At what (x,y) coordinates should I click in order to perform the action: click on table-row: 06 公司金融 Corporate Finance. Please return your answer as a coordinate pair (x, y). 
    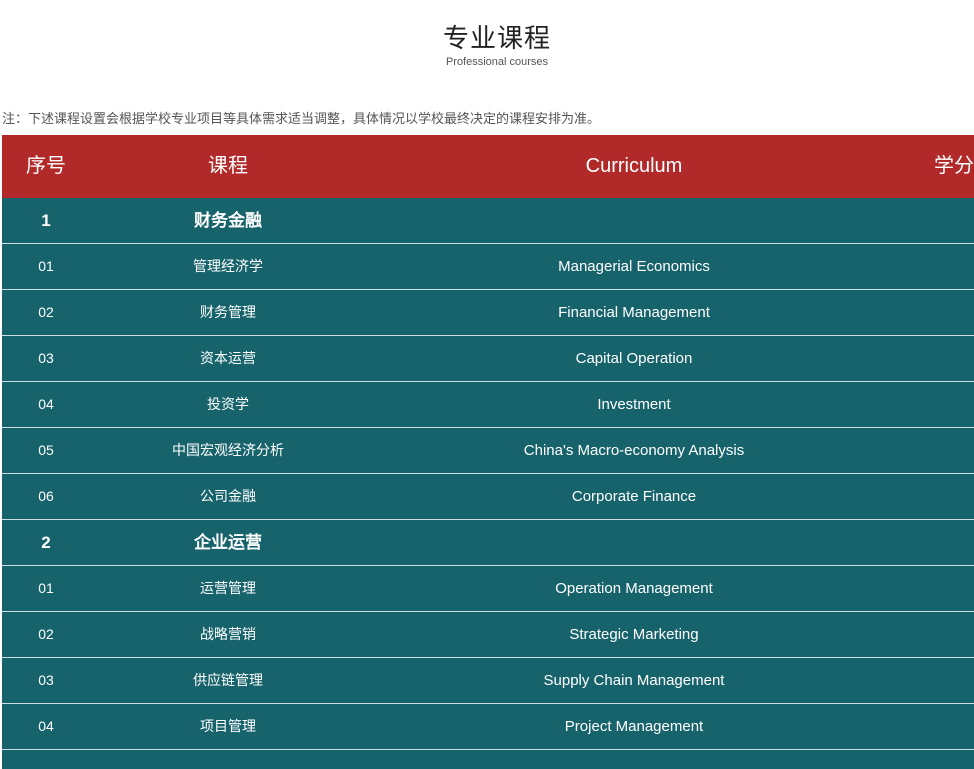
    Looking at the image, I should click on (488, 497).